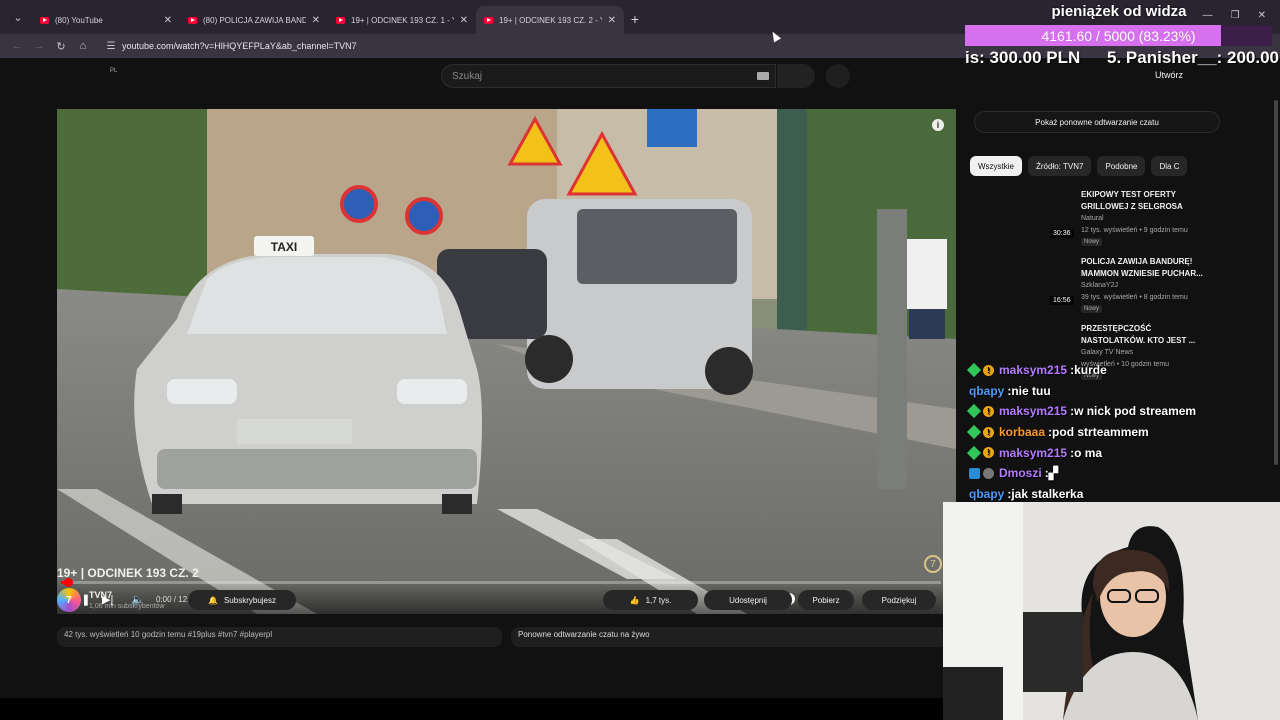  I want to click on chat-message: ! korbaaa : pod strteammem, so click(1117, 432).